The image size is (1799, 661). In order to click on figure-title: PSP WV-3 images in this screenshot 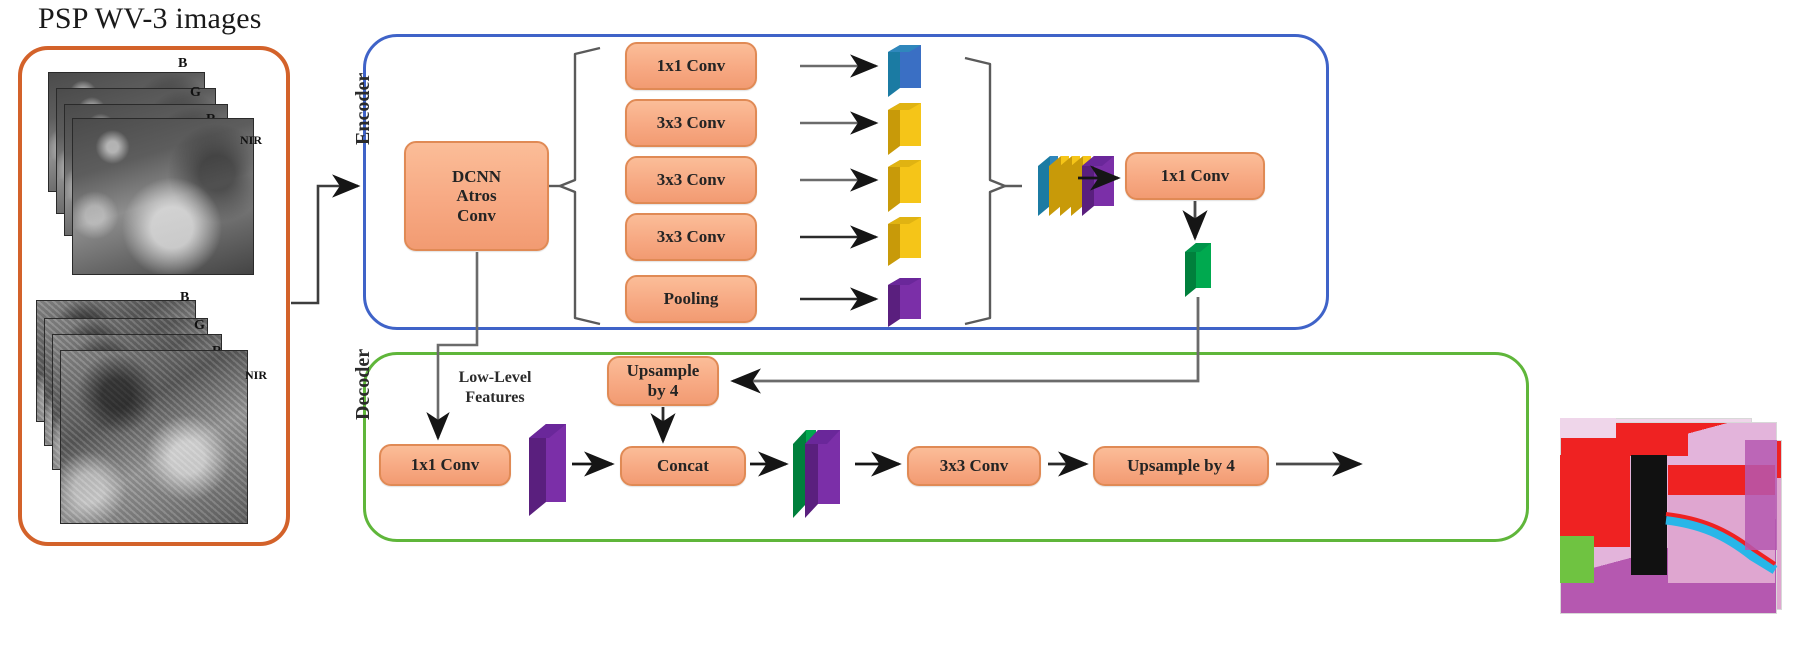, I will do `click(150, 18)`.